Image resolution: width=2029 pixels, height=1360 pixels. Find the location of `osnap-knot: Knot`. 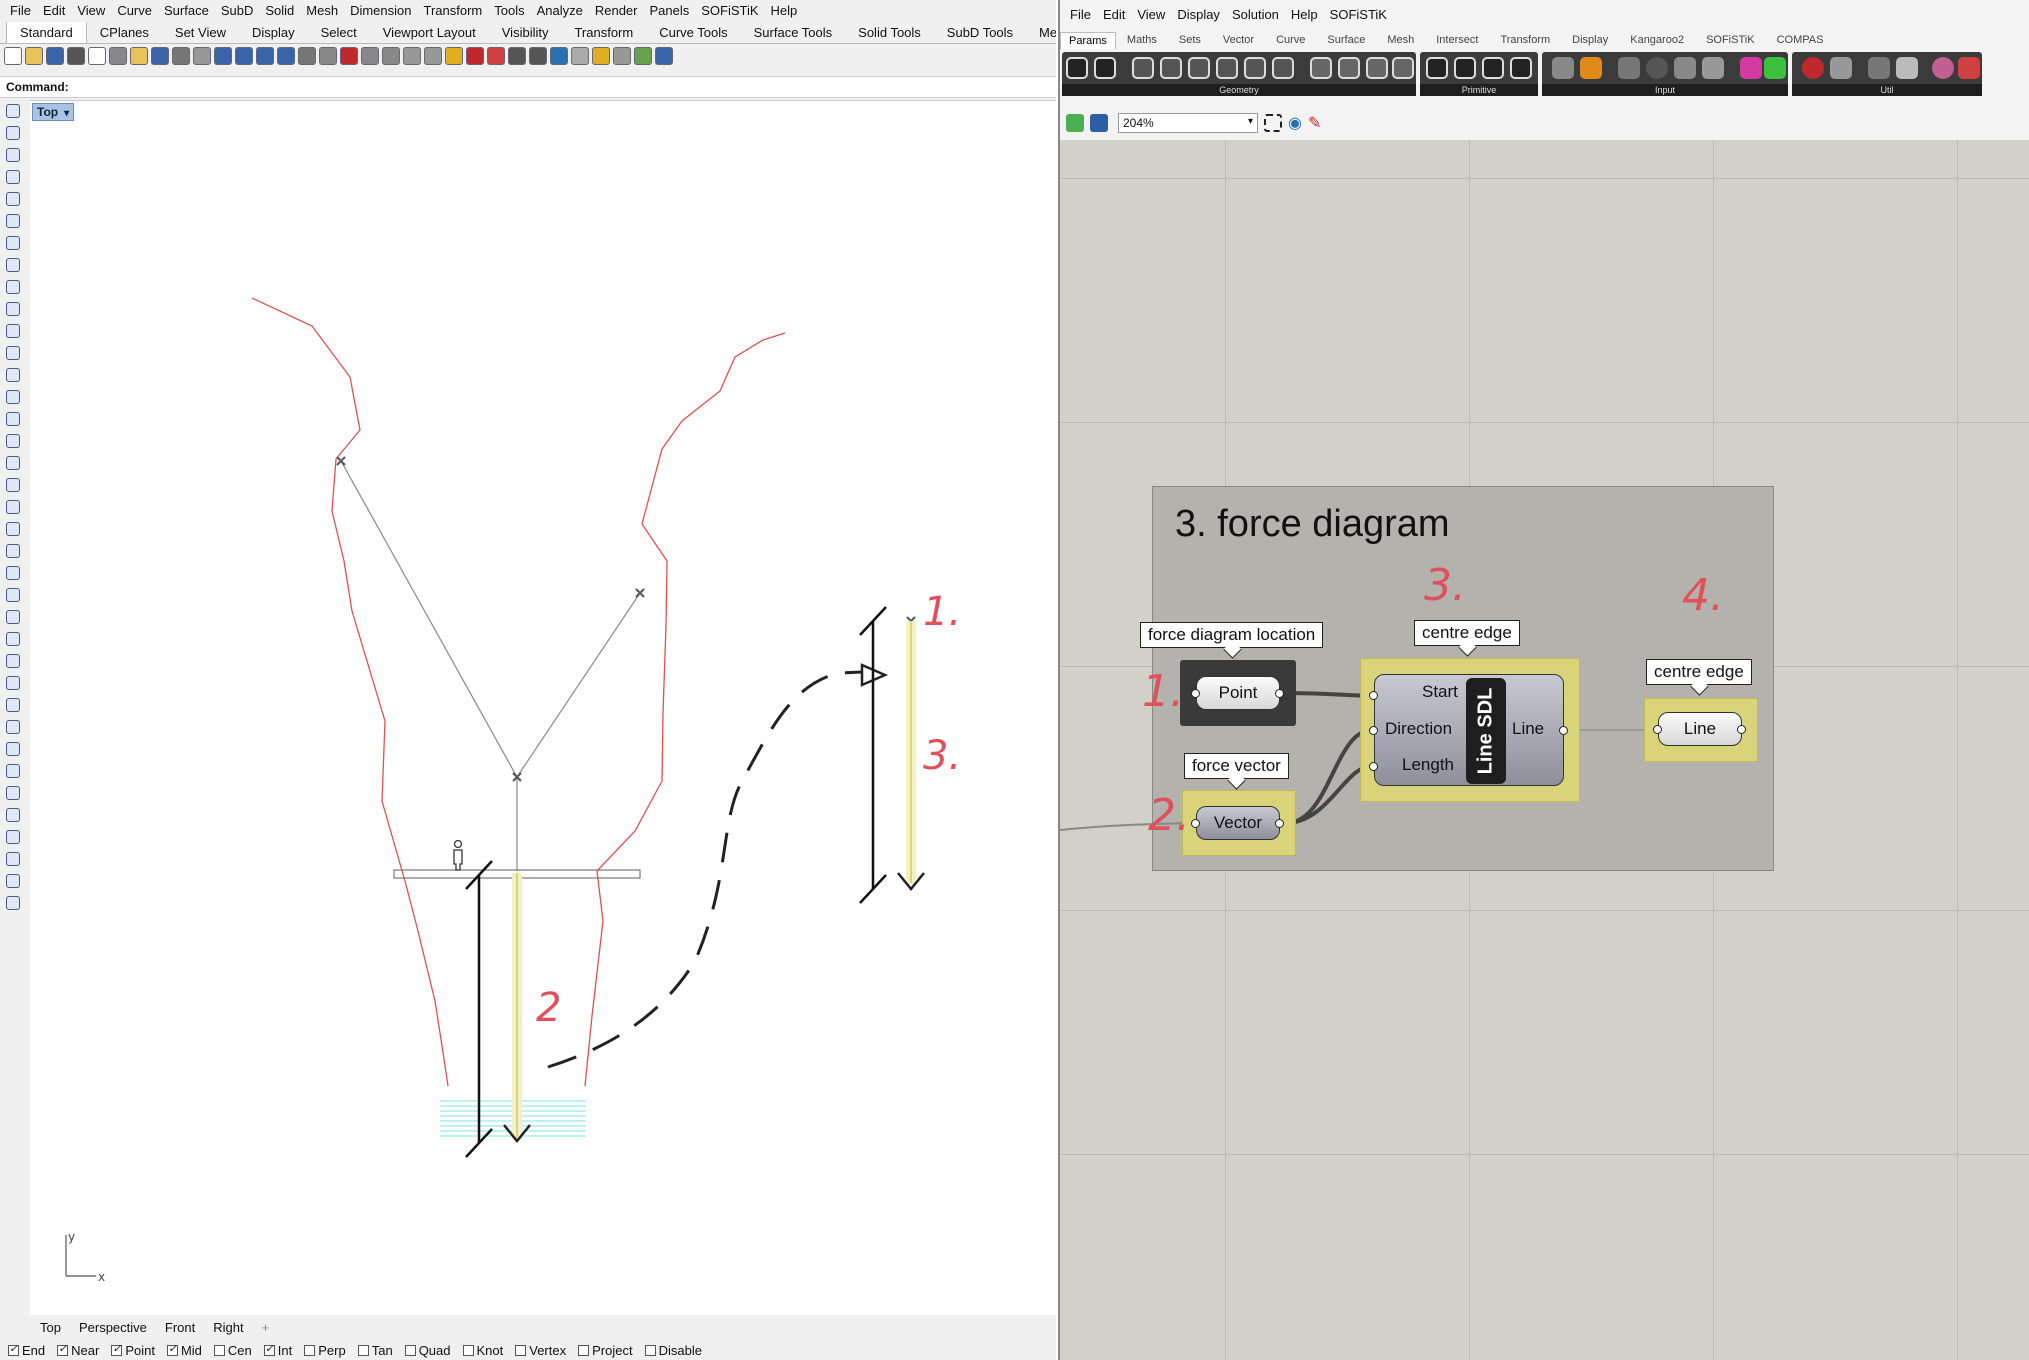

osnap-knot: Knot is located at coordinates (482, 1350).